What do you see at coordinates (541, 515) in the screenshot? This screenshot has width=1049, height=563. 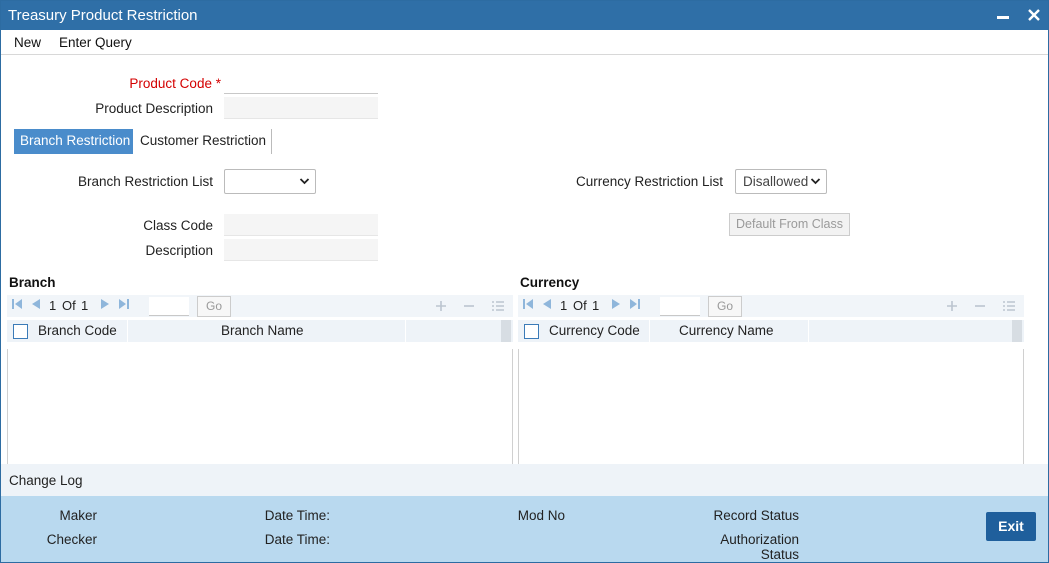 I see `mod-no-label: Mod No` at bounding box center [541, 515].